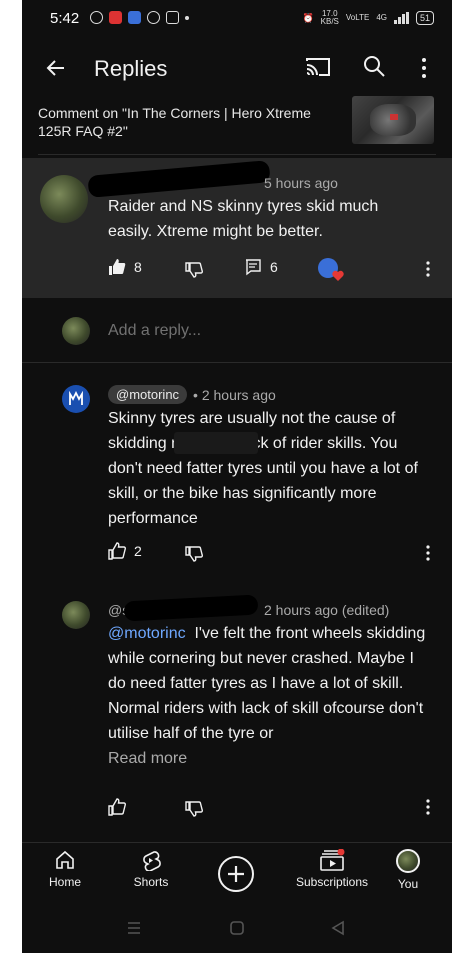  I want to click on like-count: 2, so click(138, 551).